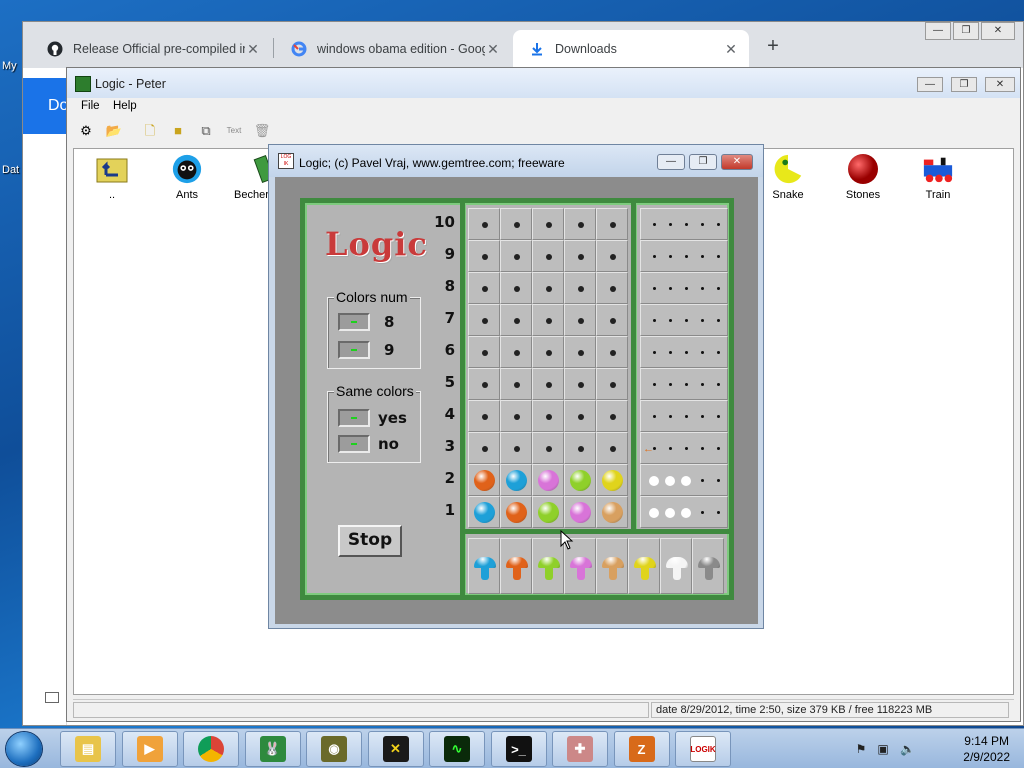 Image resolution: width=1024 pixels, height=768 pixels. I want to click on file-item-ants: Ants, so click(187, 177).